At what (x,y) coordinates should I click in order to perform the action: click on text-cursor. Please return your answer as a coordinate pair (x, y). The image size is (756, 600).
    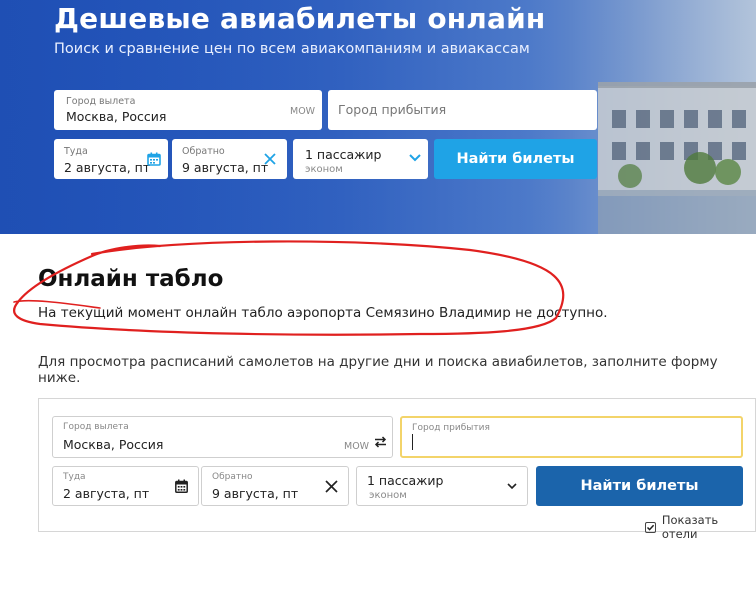
    Looking at the image, I should click on (412, 442).